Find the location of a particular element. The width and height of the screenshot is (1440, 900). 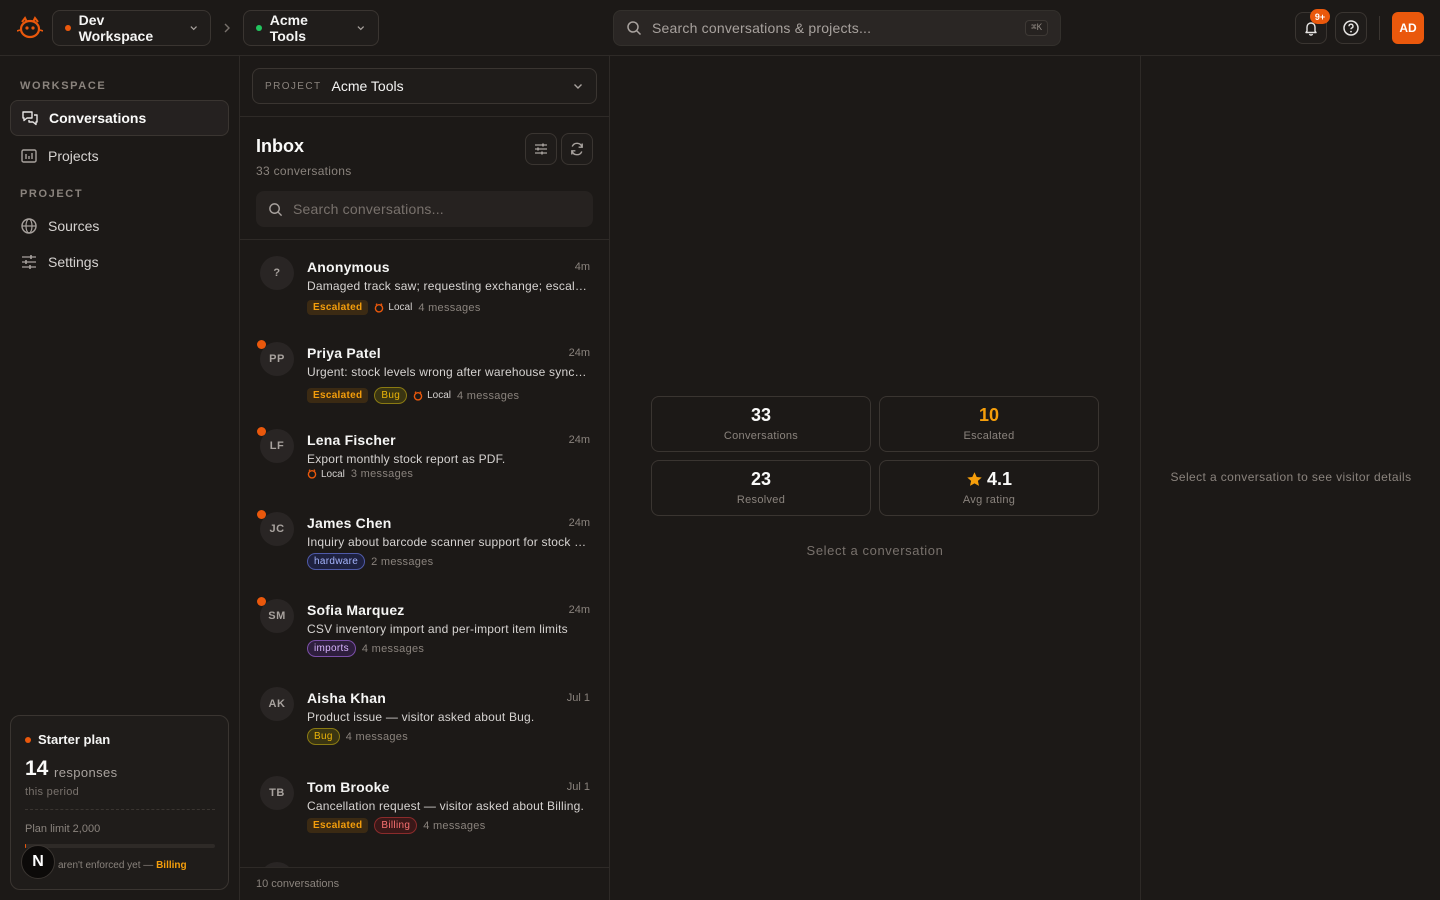

billing-link: Billing is located at coordinates (171, 865).